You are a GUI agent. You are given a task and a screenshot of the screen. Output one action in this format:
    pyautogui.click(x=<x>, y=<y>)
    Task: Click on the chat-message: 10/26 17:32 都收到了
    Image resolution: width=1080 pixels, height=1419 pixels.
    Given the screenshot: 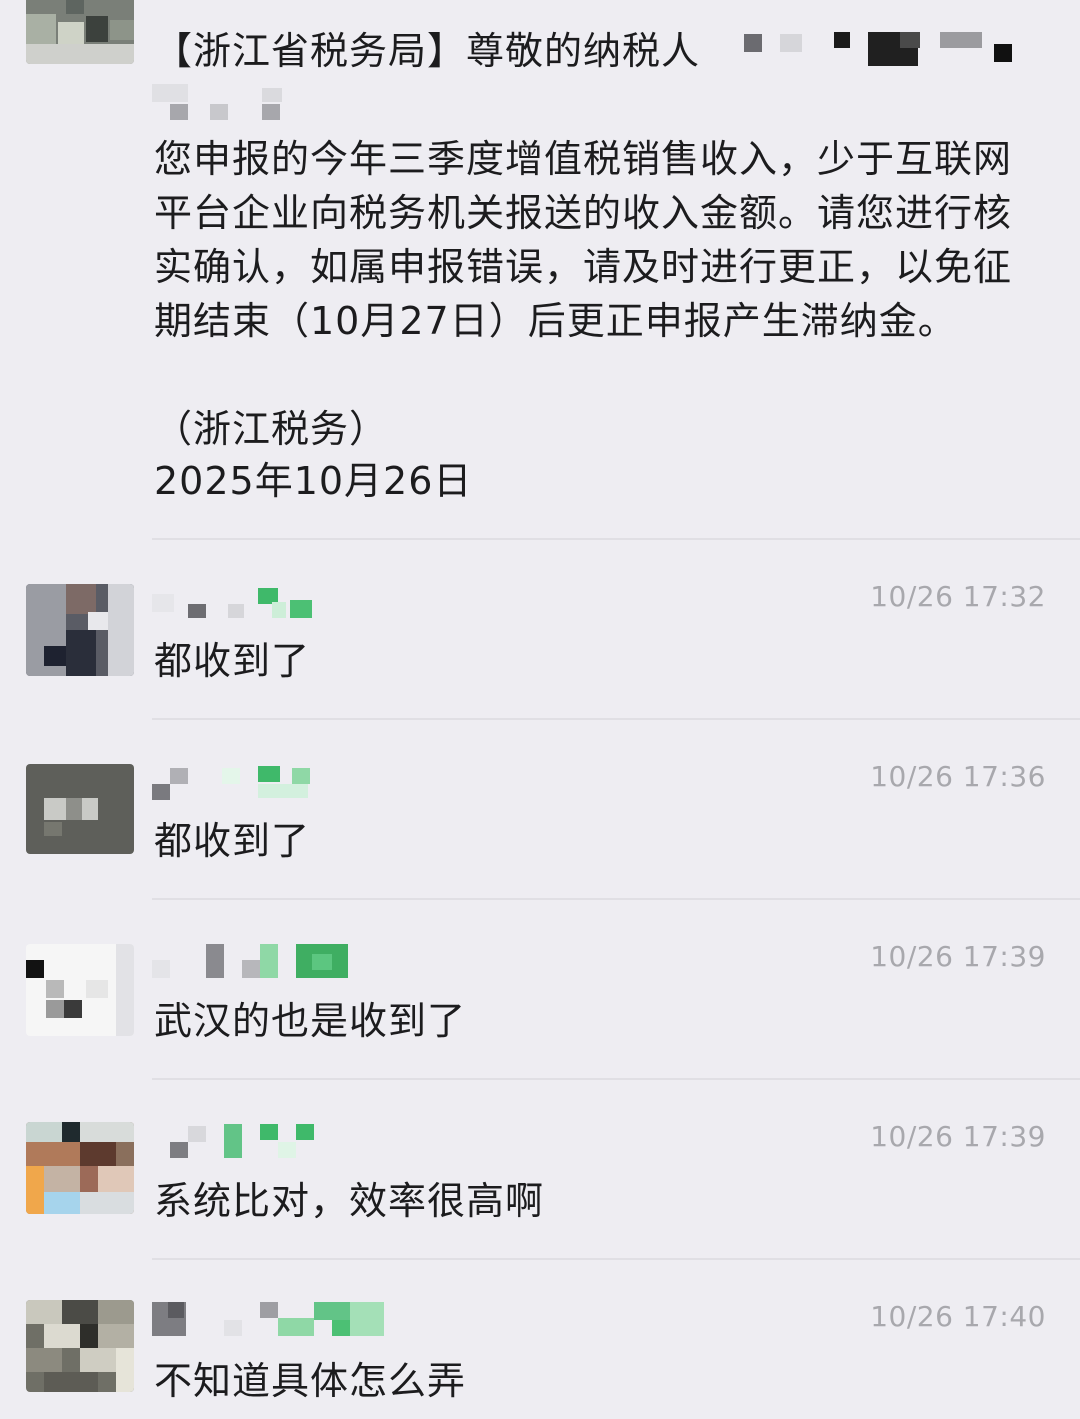 What is the action you would take?
    pyautogui.click(x=540, y=630)
    